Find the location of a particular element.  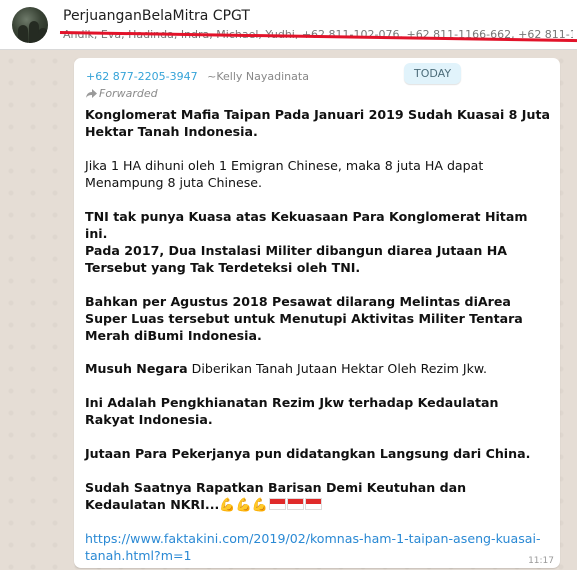

forwarded-label: Forwarded is located at coordinates (122, 93).